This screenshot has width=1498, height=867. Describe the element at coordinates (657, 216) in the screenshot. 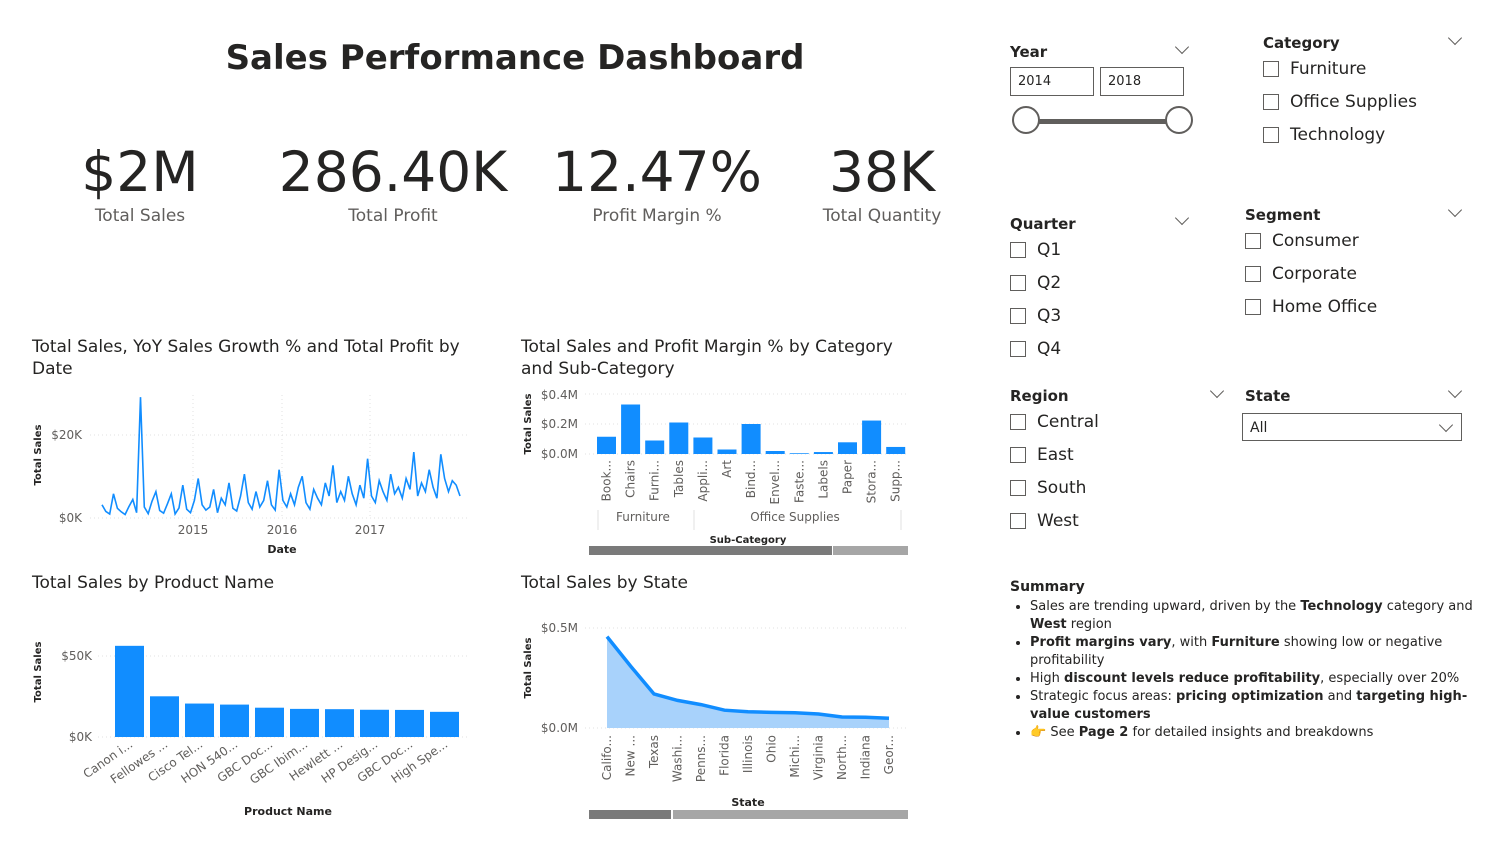

I see `kpi-label: Profit Margin %` at that location.